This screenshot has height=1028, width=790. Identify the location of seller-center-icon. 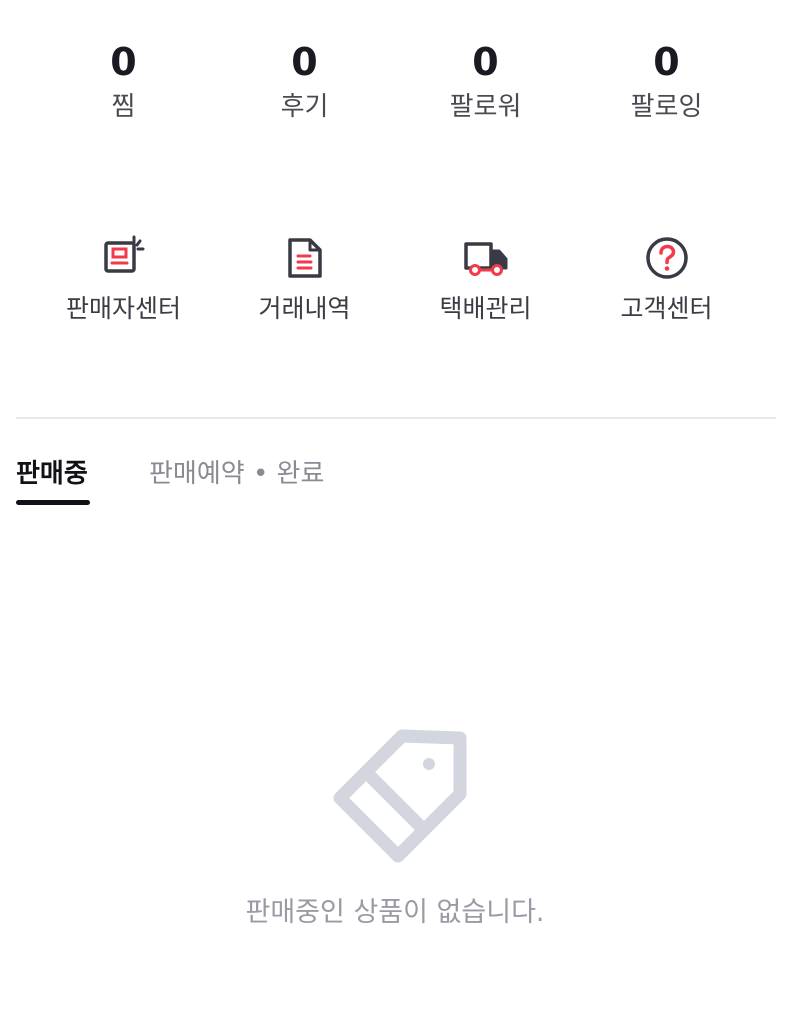
(123, 254).